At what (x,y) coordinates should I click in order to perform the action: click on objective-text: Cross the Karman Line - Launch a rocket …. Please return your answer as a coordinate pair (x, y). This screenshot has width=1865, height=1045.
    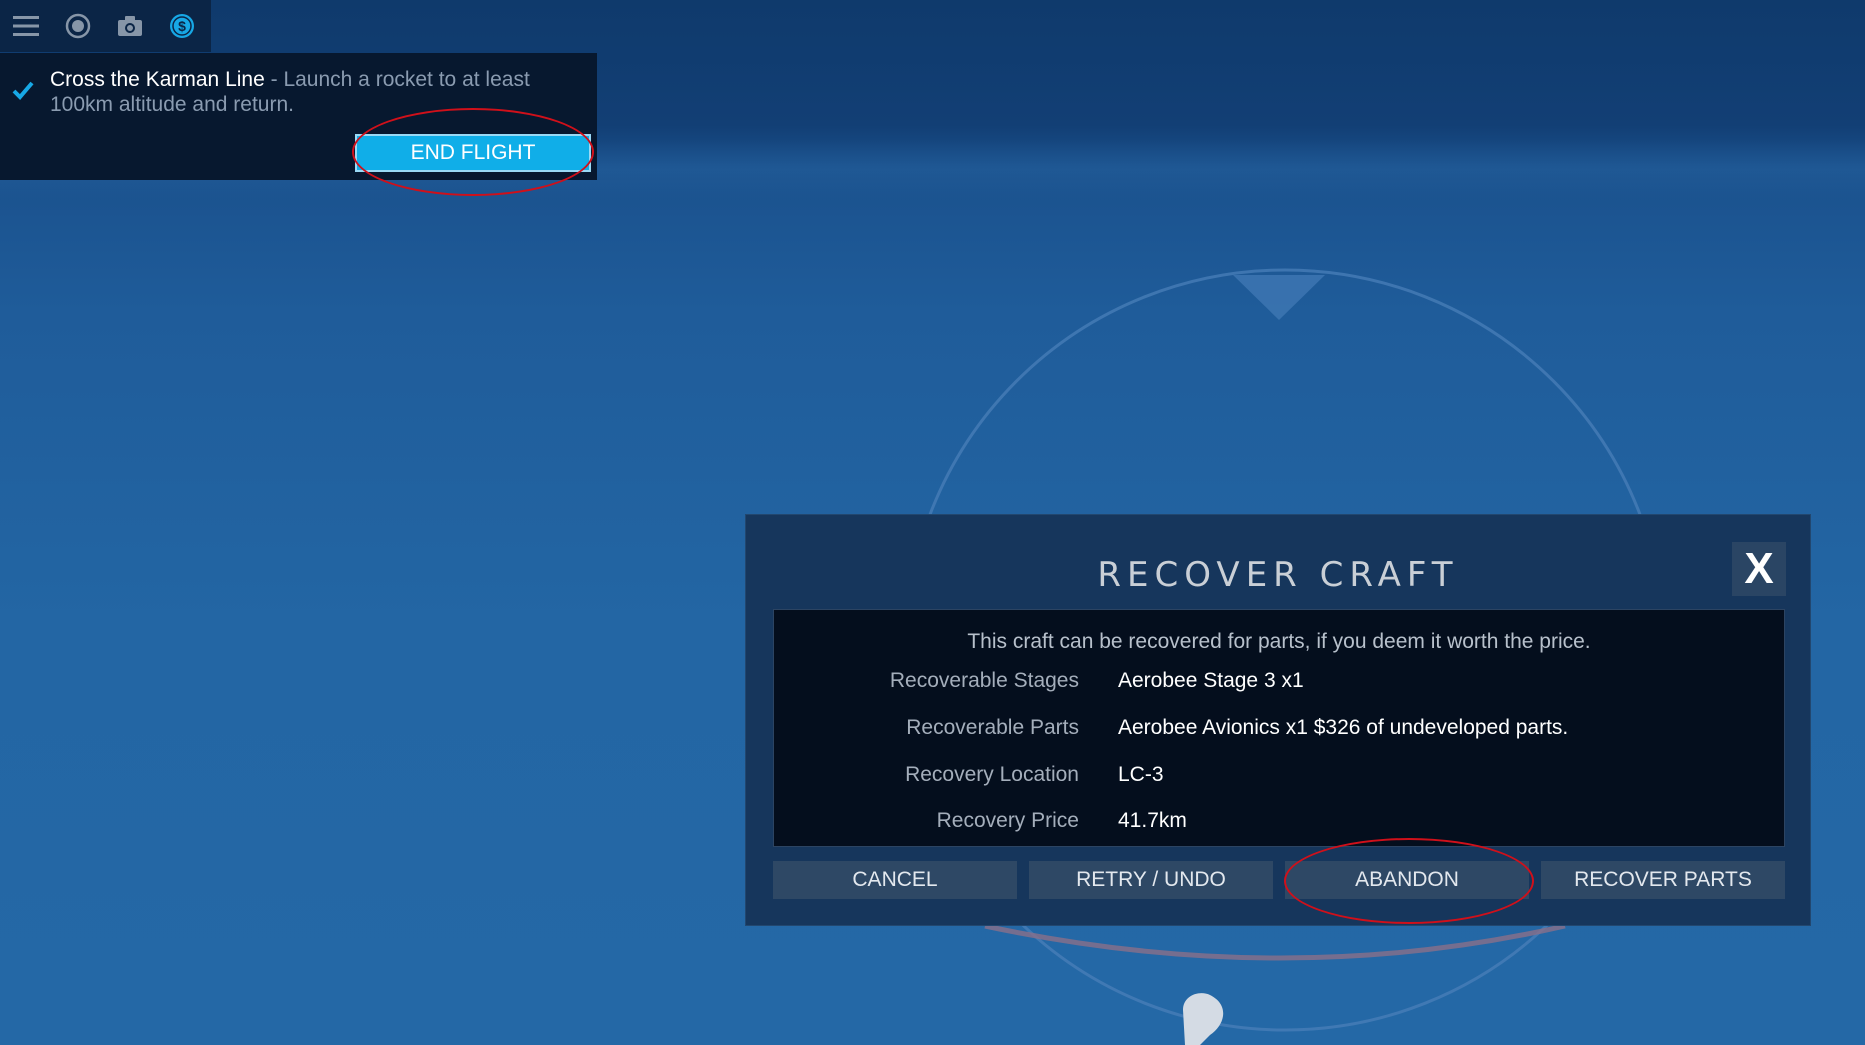
    Looking at the image, I should click on (300, 92).